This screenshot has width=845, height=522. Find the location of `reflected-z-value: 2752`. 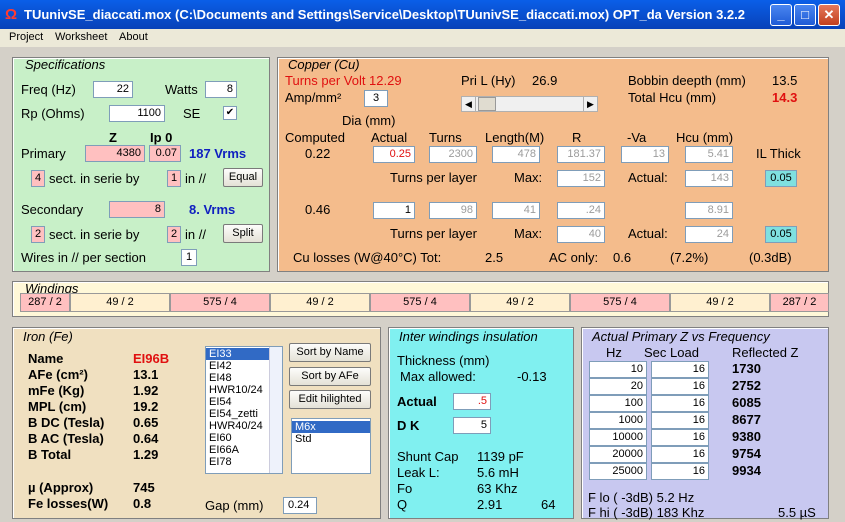

reflected-z-value: 2752 is located at coordinates (746, 385).